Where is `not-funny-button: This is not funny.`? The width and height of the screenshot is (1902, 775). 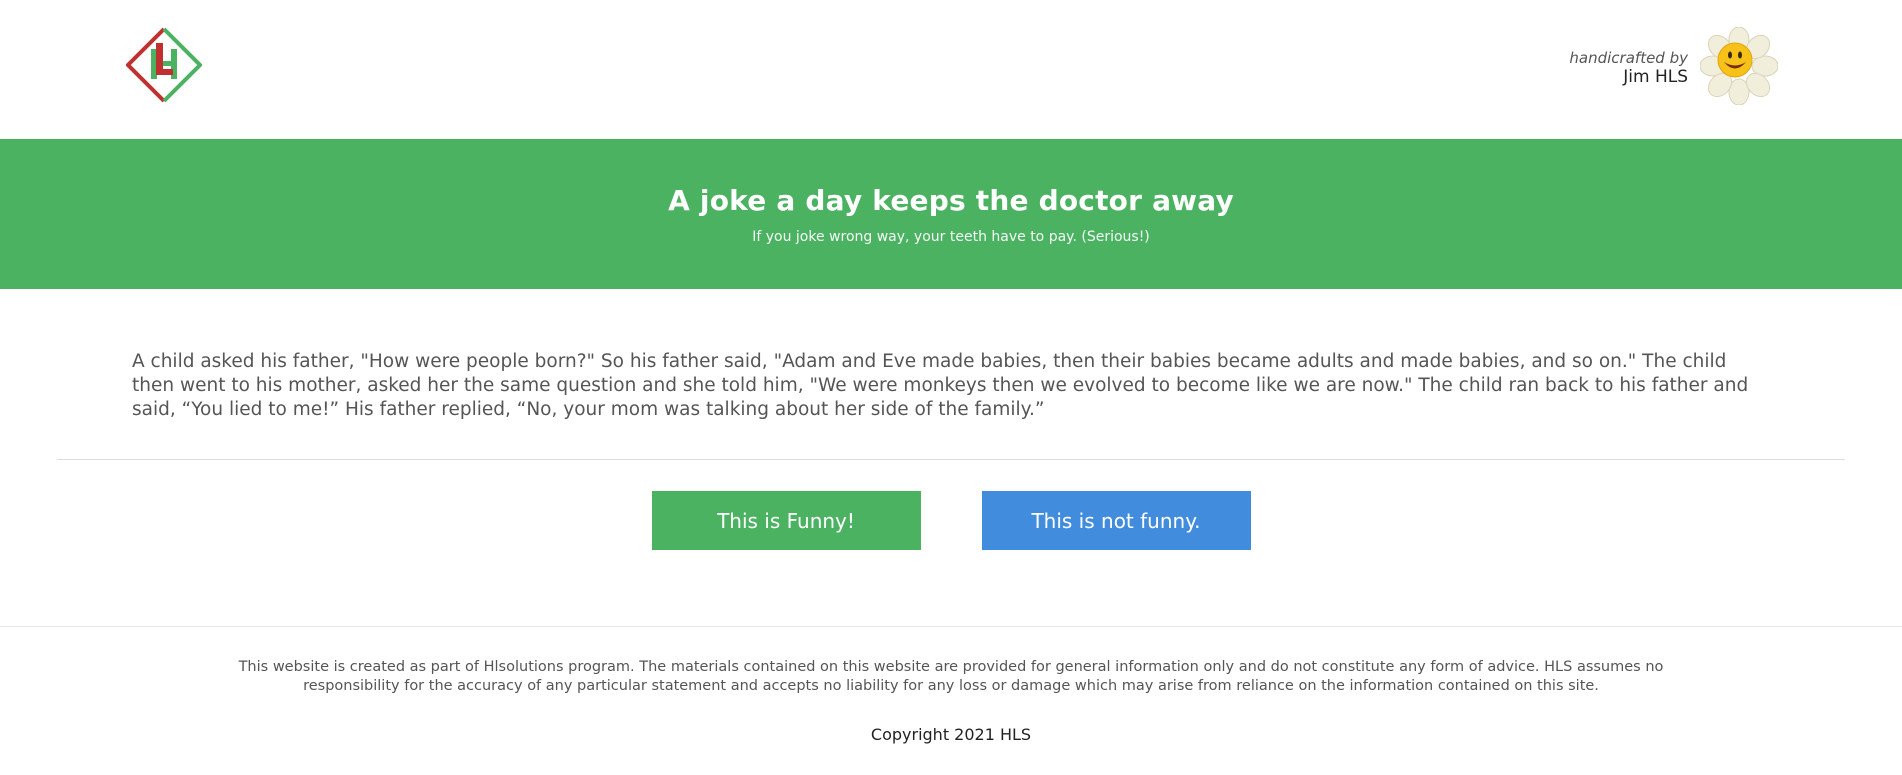
not-funny-button: This is not funny. is located at coordinates (1116, 520).